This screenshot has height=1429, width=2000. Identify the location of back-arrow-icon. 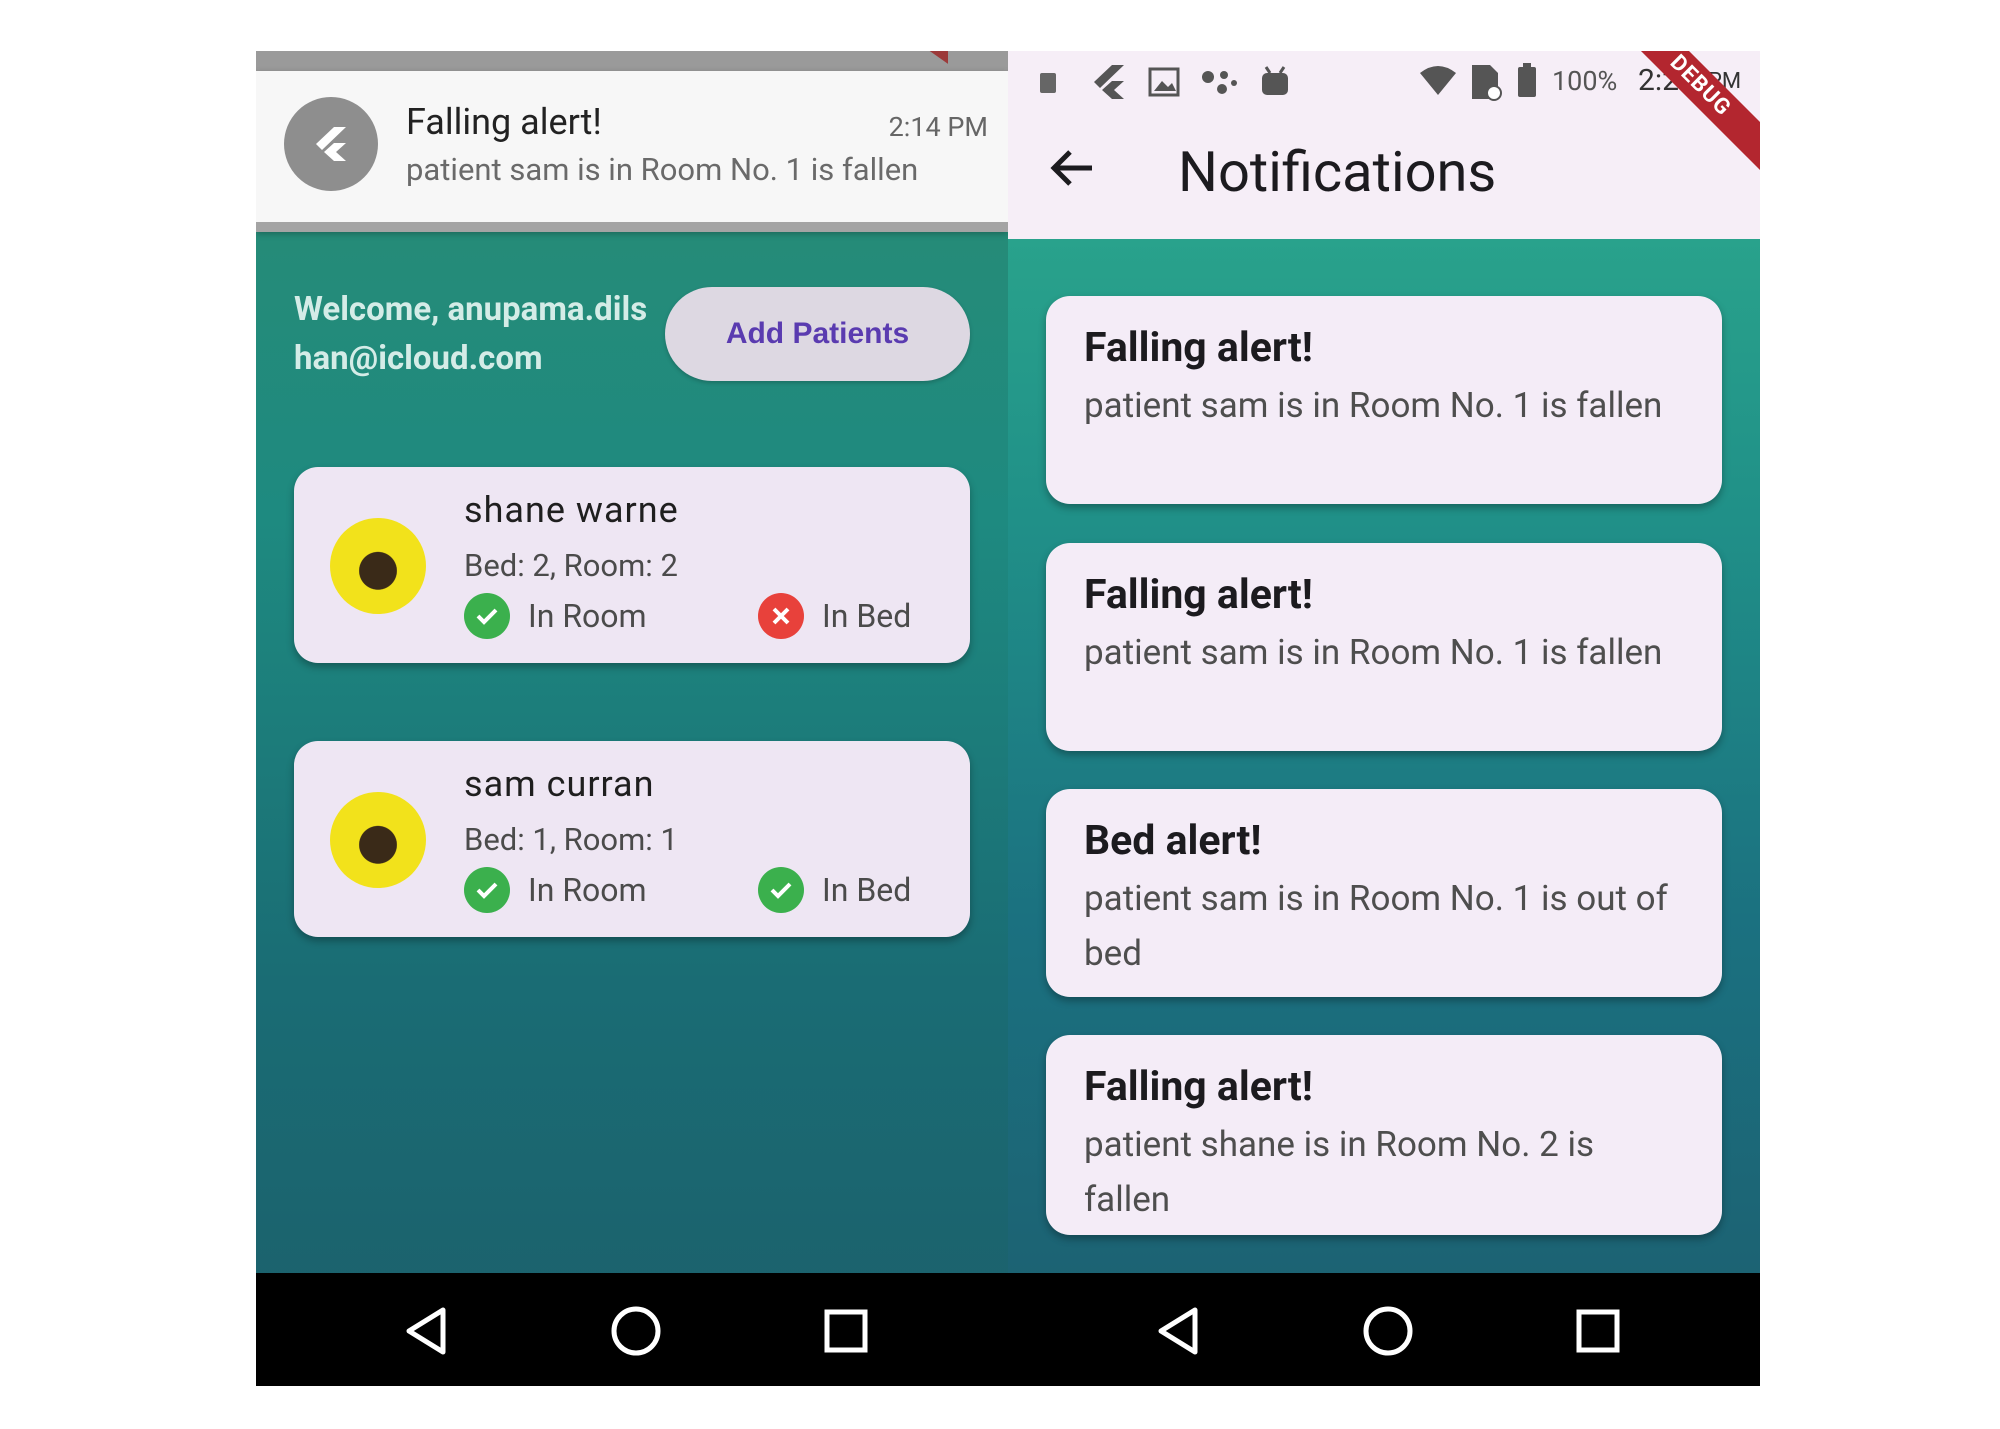
(1071, 170).